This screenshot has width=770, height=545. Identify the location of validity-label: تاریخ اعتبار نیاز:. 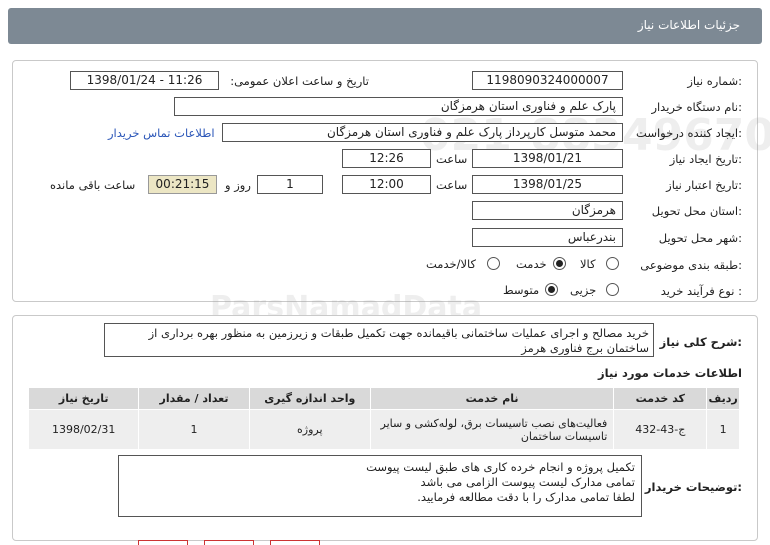
(704, 185).